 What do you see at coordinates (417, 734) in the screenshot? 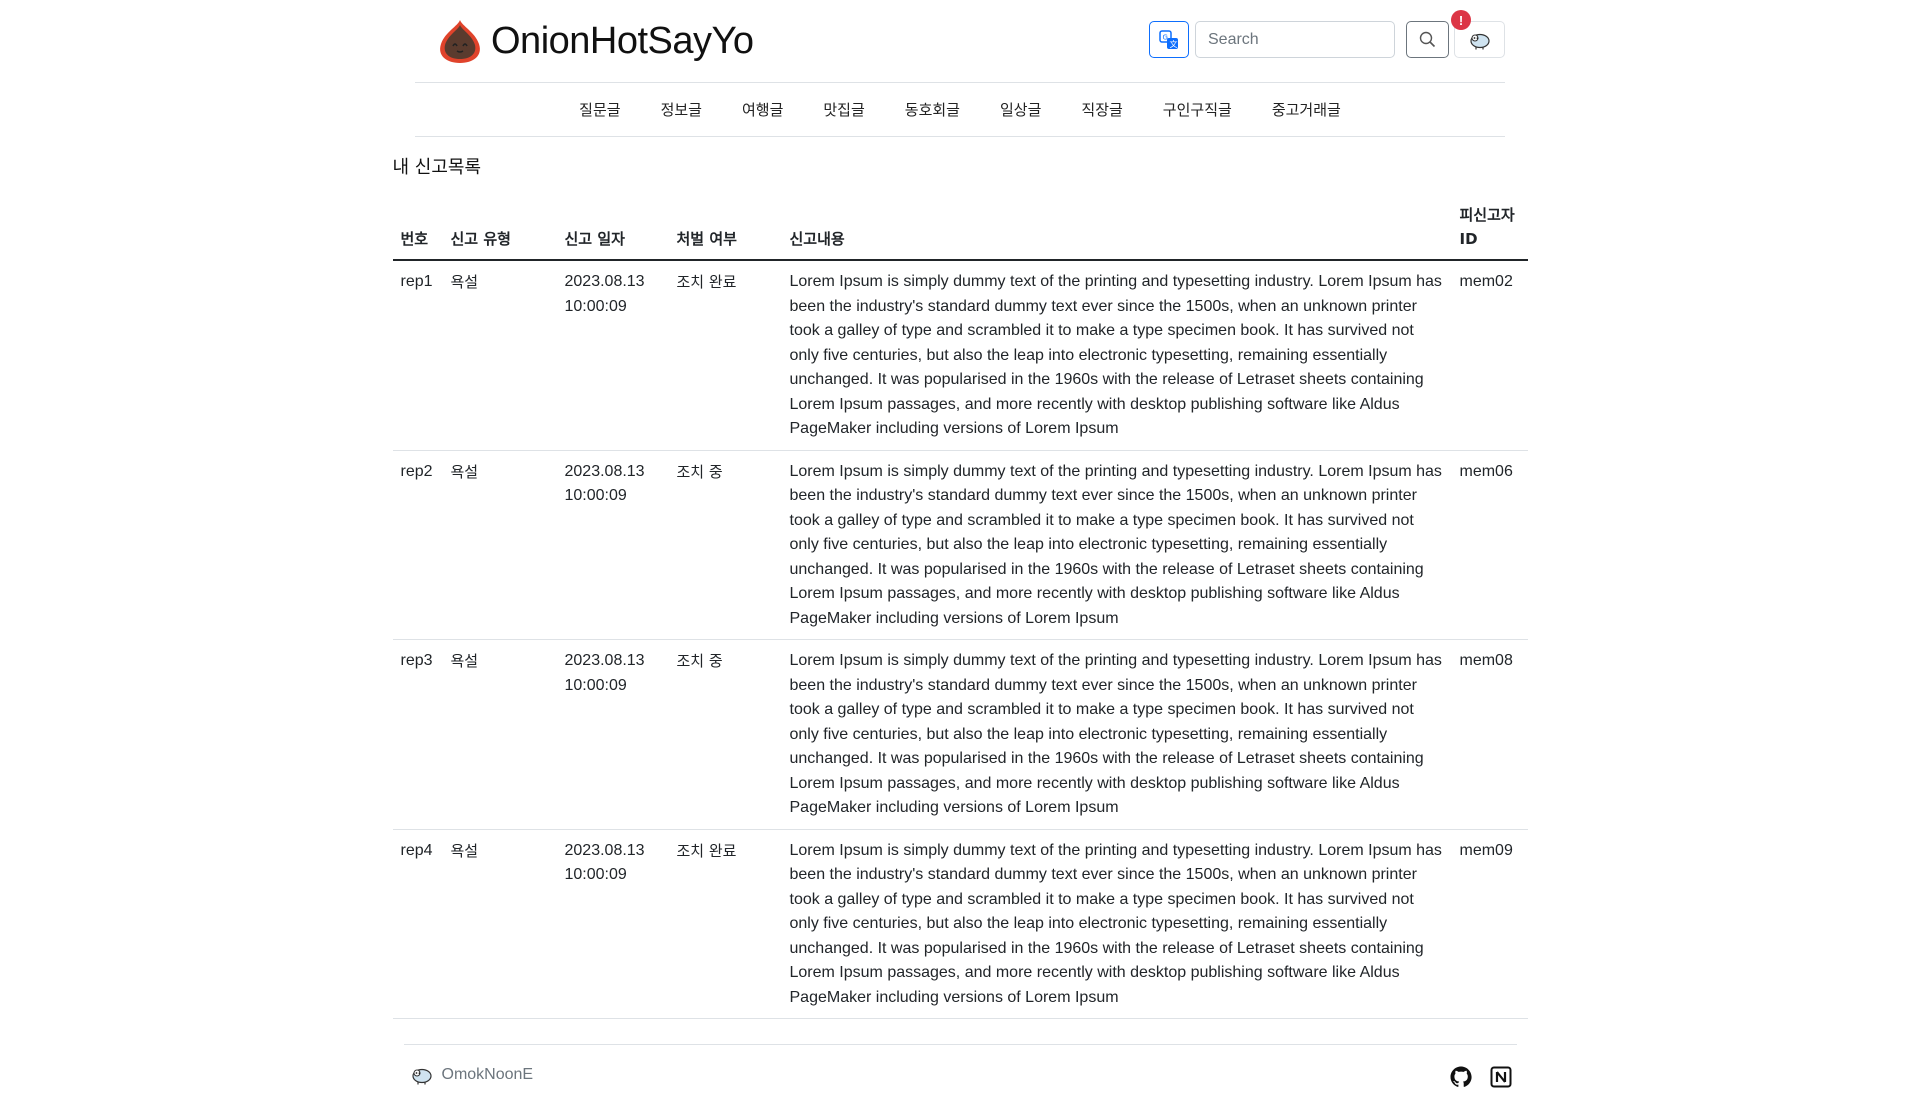
I see `report-number: rep3` at bounding box center [417, 734].